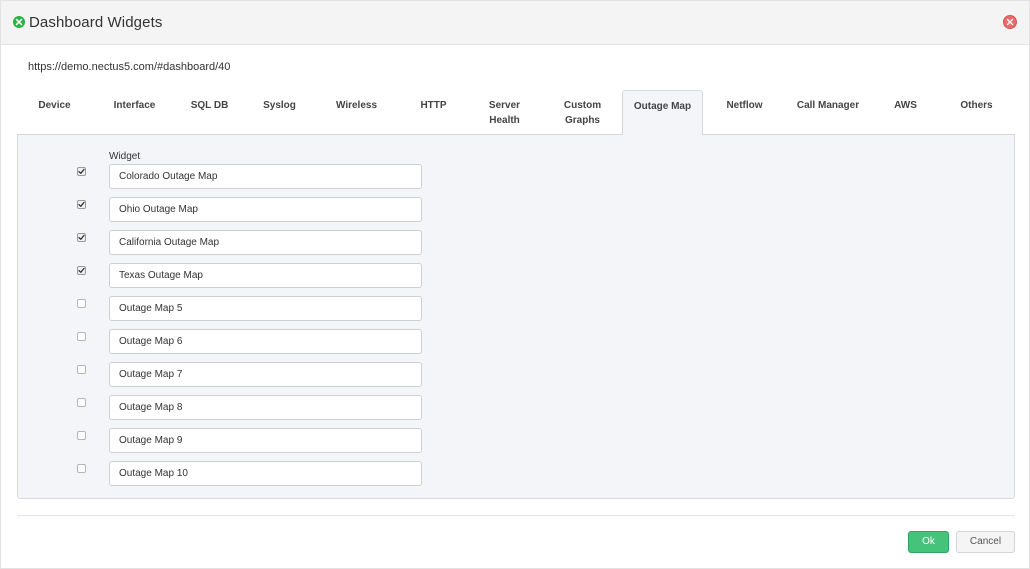  What do you see at coordinates (279, 105) in the screenshot?
I see `tab-label: Syslog` at bounding box center [279, 105].